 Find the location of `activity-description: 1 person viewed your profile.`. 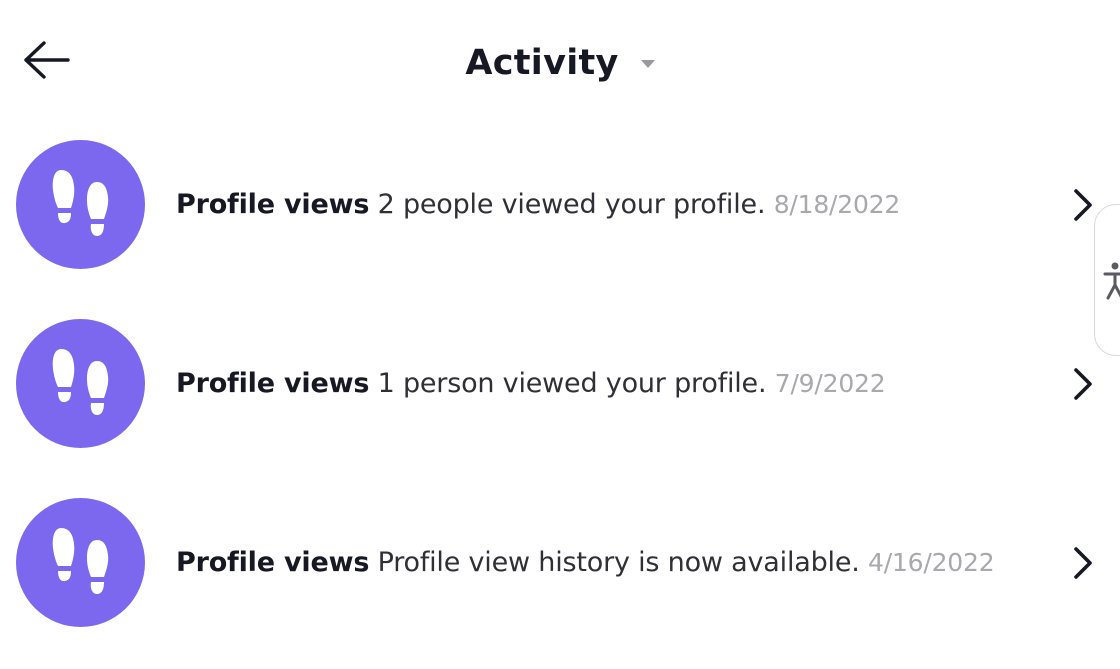

activity-description: 1 person viewed your profile. is located at coordinates (572, 383).